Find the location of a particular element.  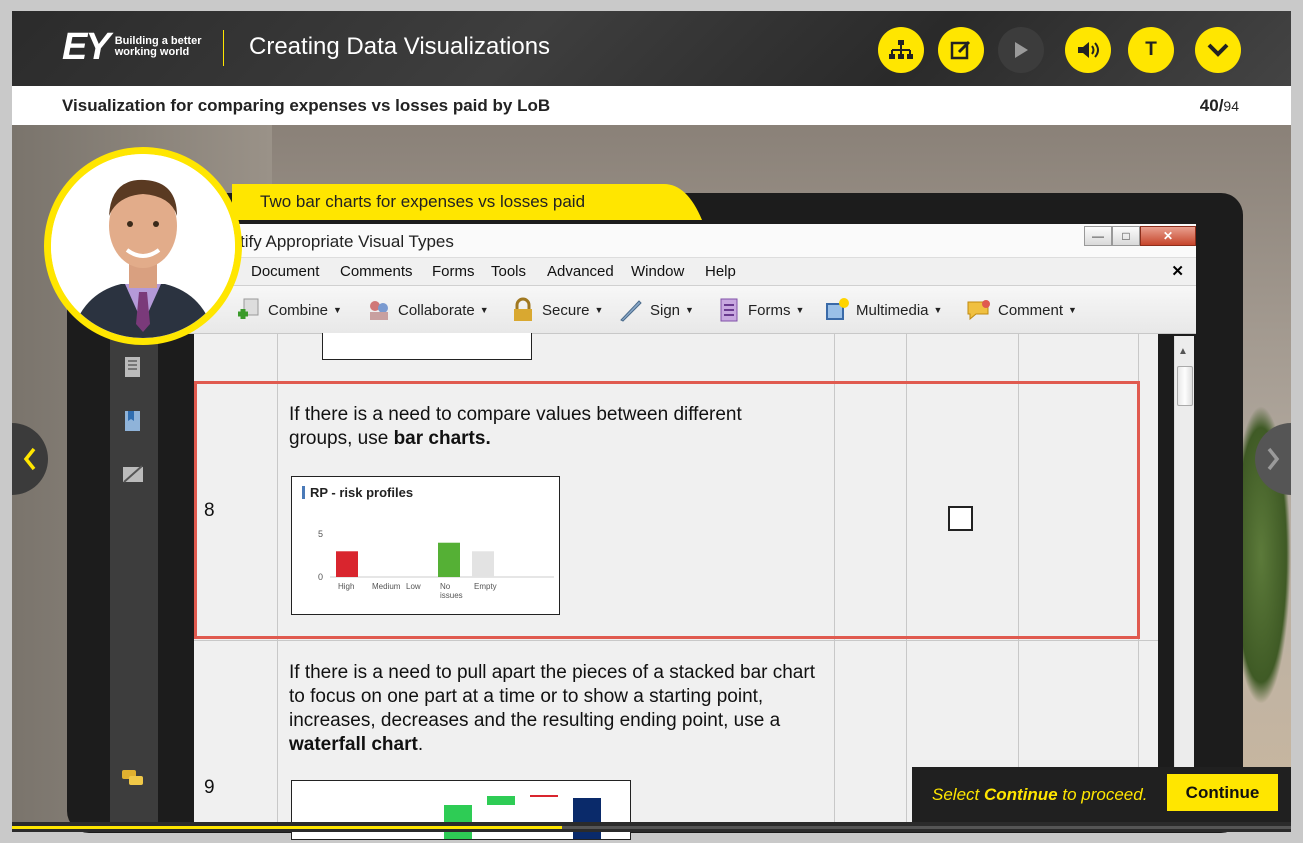

speaker-icon is located at coordinates (1088, 50).